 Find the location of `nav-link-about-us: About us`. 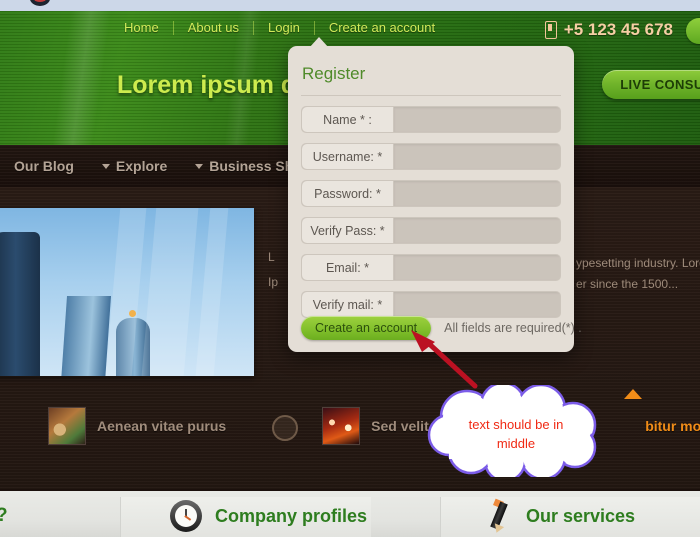

nav-link-about-us: About us is located at coordinates (213, 28).